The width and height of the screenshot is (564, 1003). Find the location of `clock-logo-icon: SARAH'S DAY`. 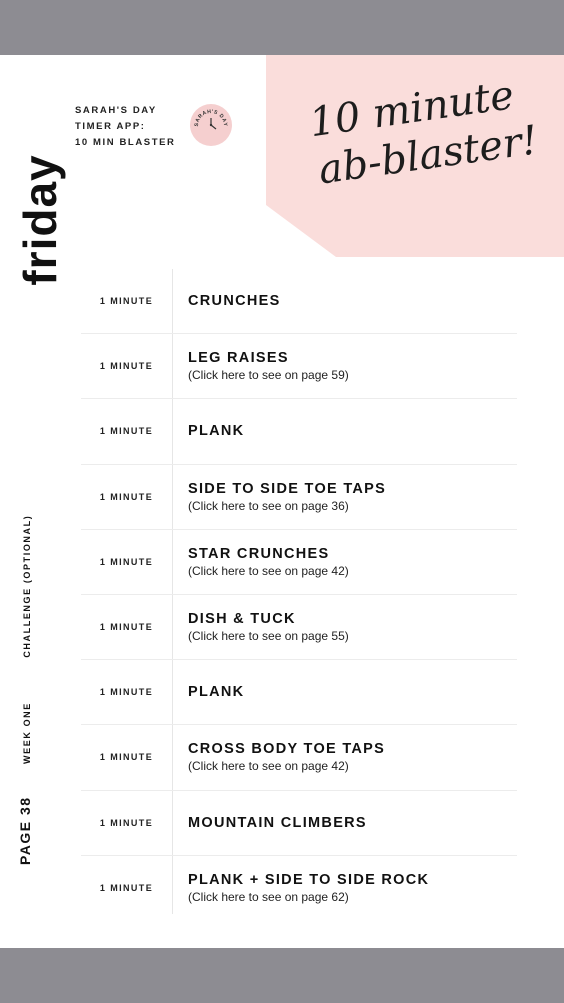

clock-logo-icon: SARAH'S DAY is located at coordinates (211, 119).